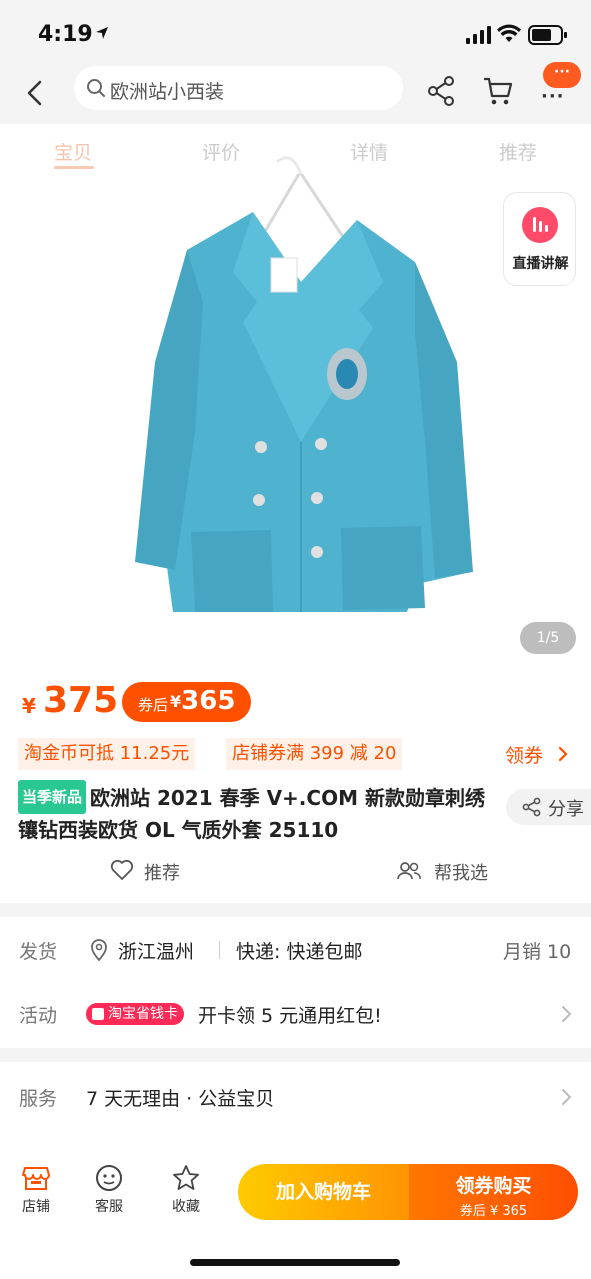 The width and height of the screenshot is (591, 1279). Describe the element at coordinates (122, 870) in the screenshot. I see `heart-icon` at that location.